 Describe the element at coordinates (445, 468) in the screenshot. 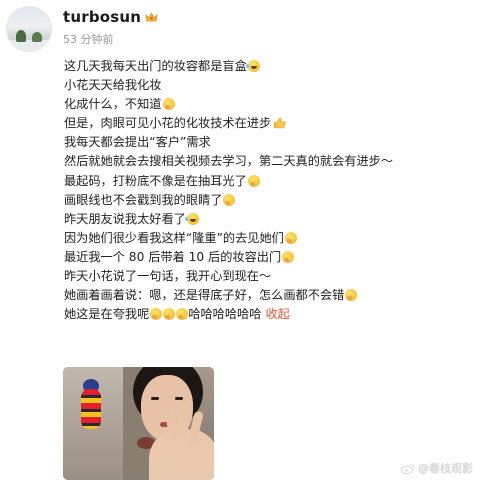

I see `watermark-text: @春枝观影` at that location.